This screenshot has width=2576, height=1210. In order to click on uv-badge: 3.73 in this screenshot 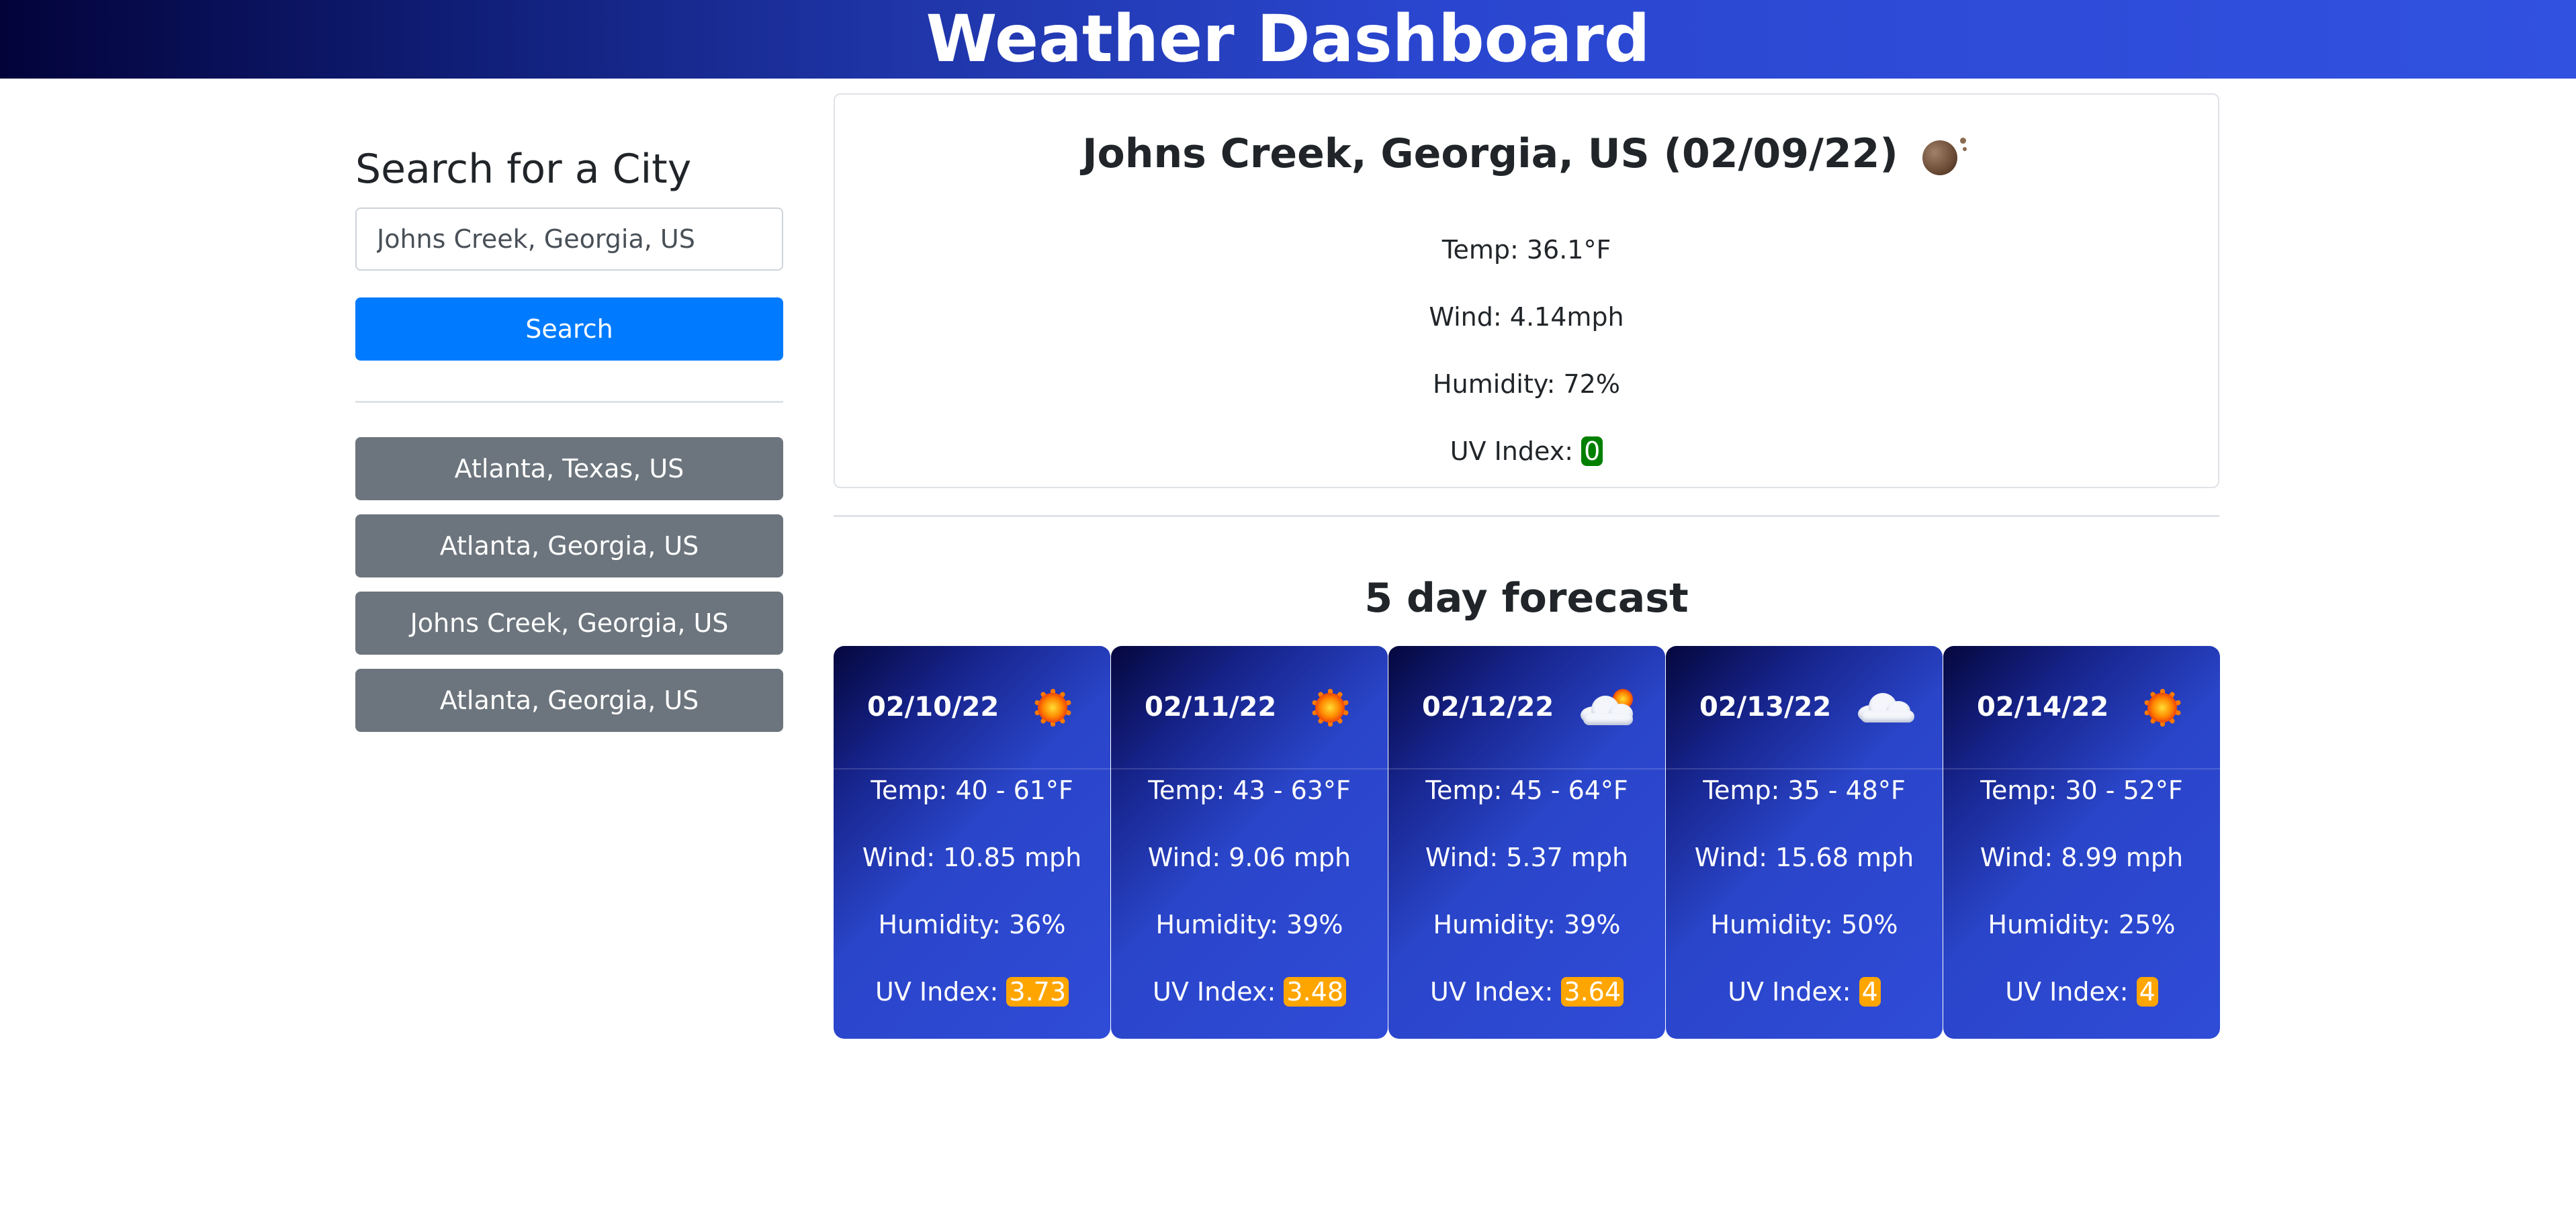, I will do `click(1037, 992)`.